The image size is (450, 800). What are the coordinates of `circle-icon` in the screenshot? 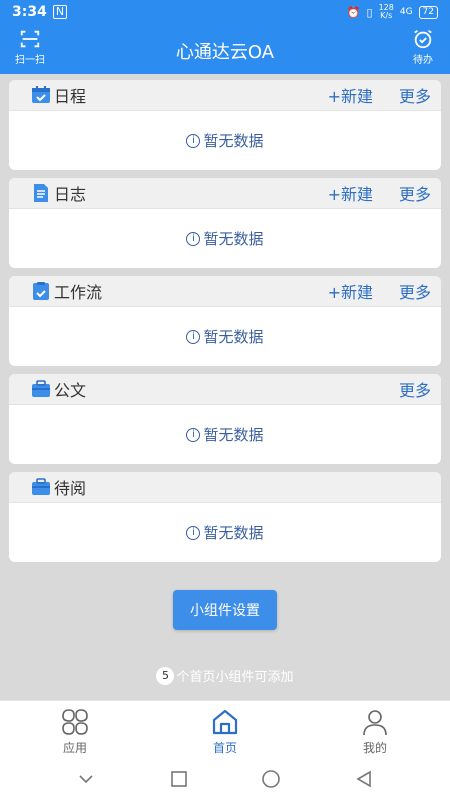 It's located at (271, 779).